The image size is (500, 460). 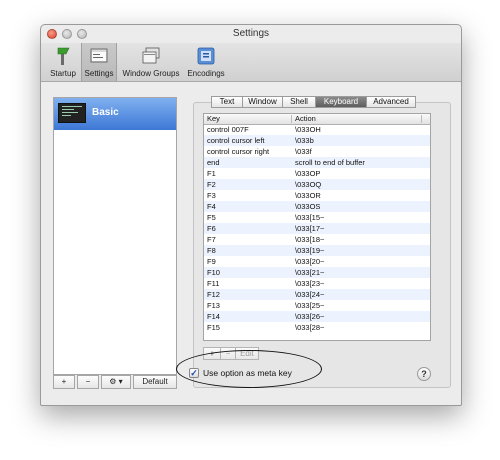 What do you see at coordinates (238, 151) in the screenshot?
I see `key-cell: control cursor right` at bounding box center [238, 151].